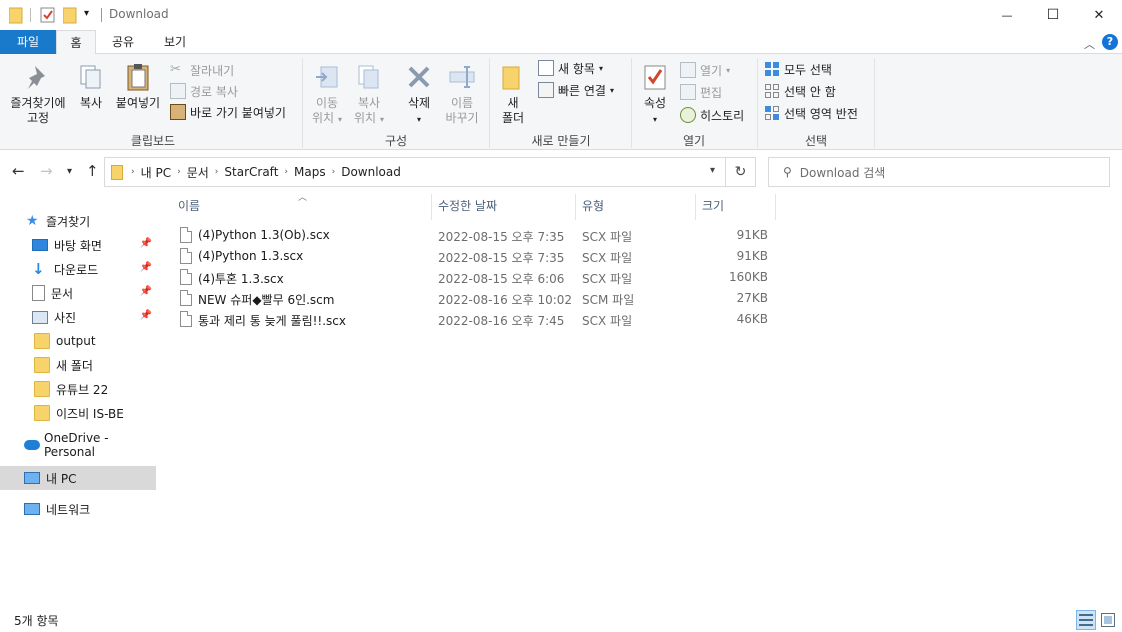 Image resolution: width=1122 pixels, height=632 pixels. Describe the element at coordinates (816, 141) in the screenshot. I see `select-group-label: 선택` at that location.